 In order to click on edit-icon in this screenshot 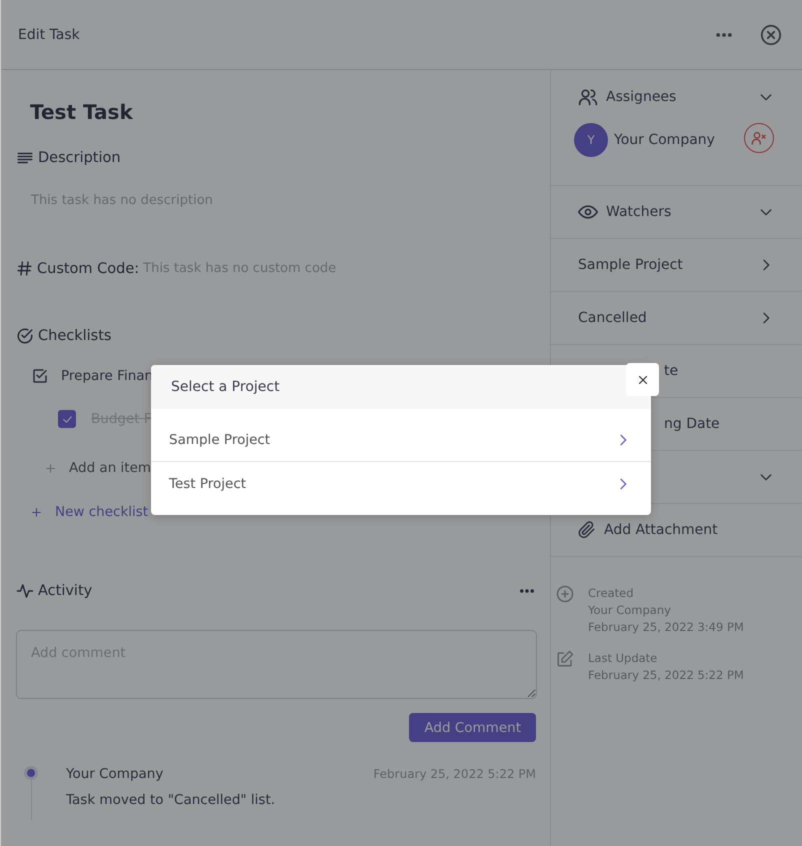, I will do `click(565, 659)`.